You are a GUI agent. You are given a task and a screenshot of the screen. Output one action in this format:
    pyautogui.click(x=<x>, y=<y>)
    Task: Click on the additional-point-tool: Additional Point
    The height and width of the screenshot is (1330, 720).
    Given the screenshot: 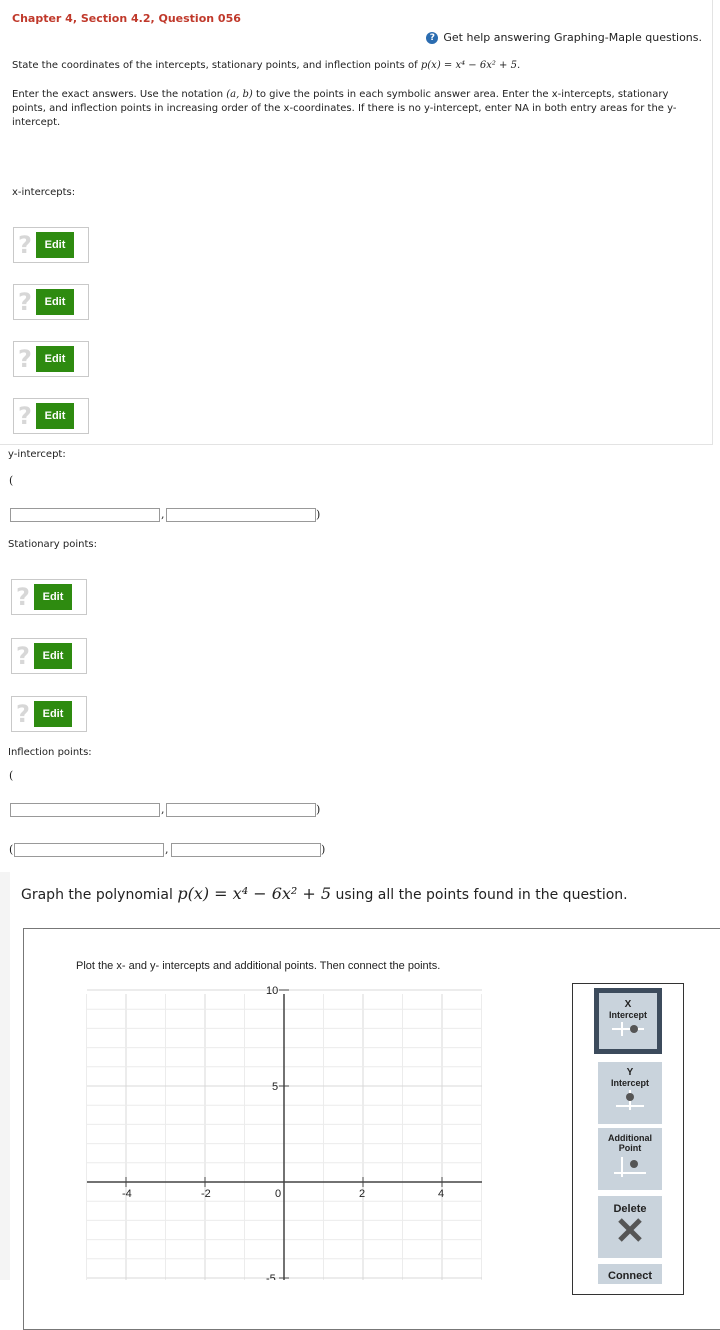 What is the action you would take?
    pyautogui.click(x=630, y=1159)
    